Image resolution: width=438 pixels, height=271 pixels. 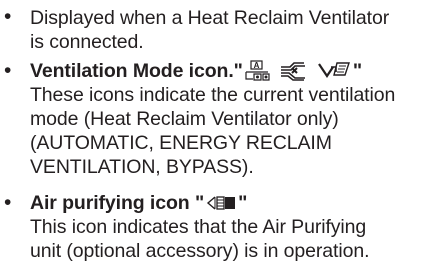 I want to click on air-purifying-heading: Air purifying icon " ", so click(x=138, y=203).